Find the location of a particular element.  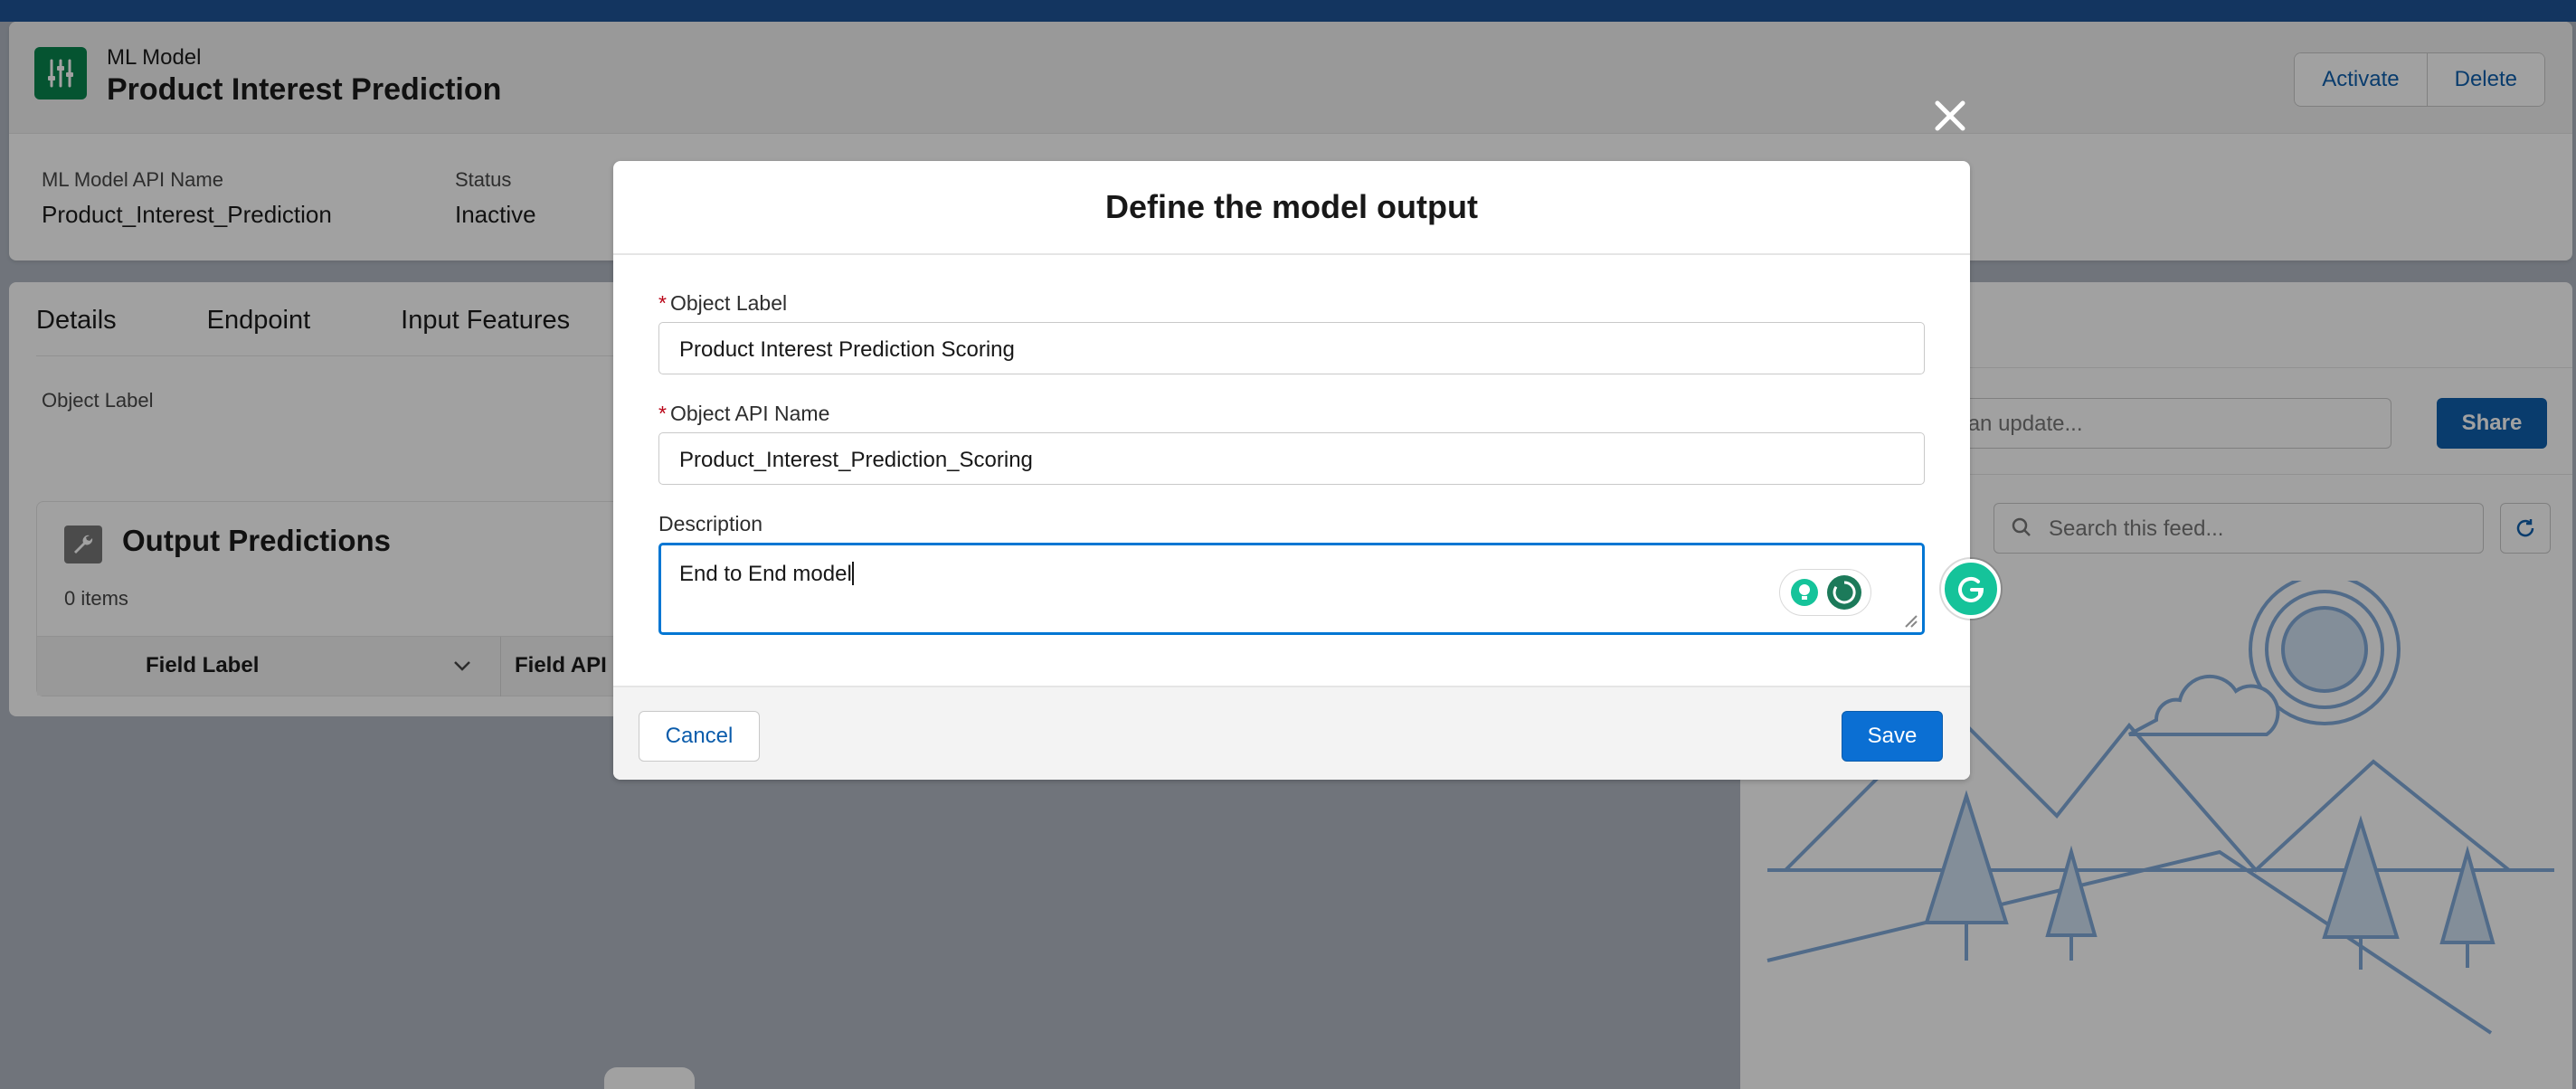

modal-header: Define the model output is located at coordinates (1292, 208).